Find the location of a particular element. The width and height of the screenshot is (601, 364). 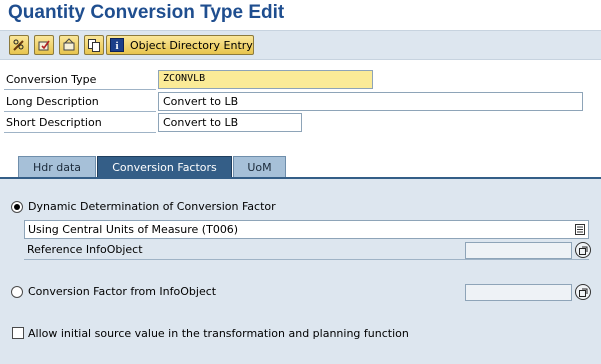

conversion-type-row: Conversion Type ZCONVLB is located at coordinates (299, 80).